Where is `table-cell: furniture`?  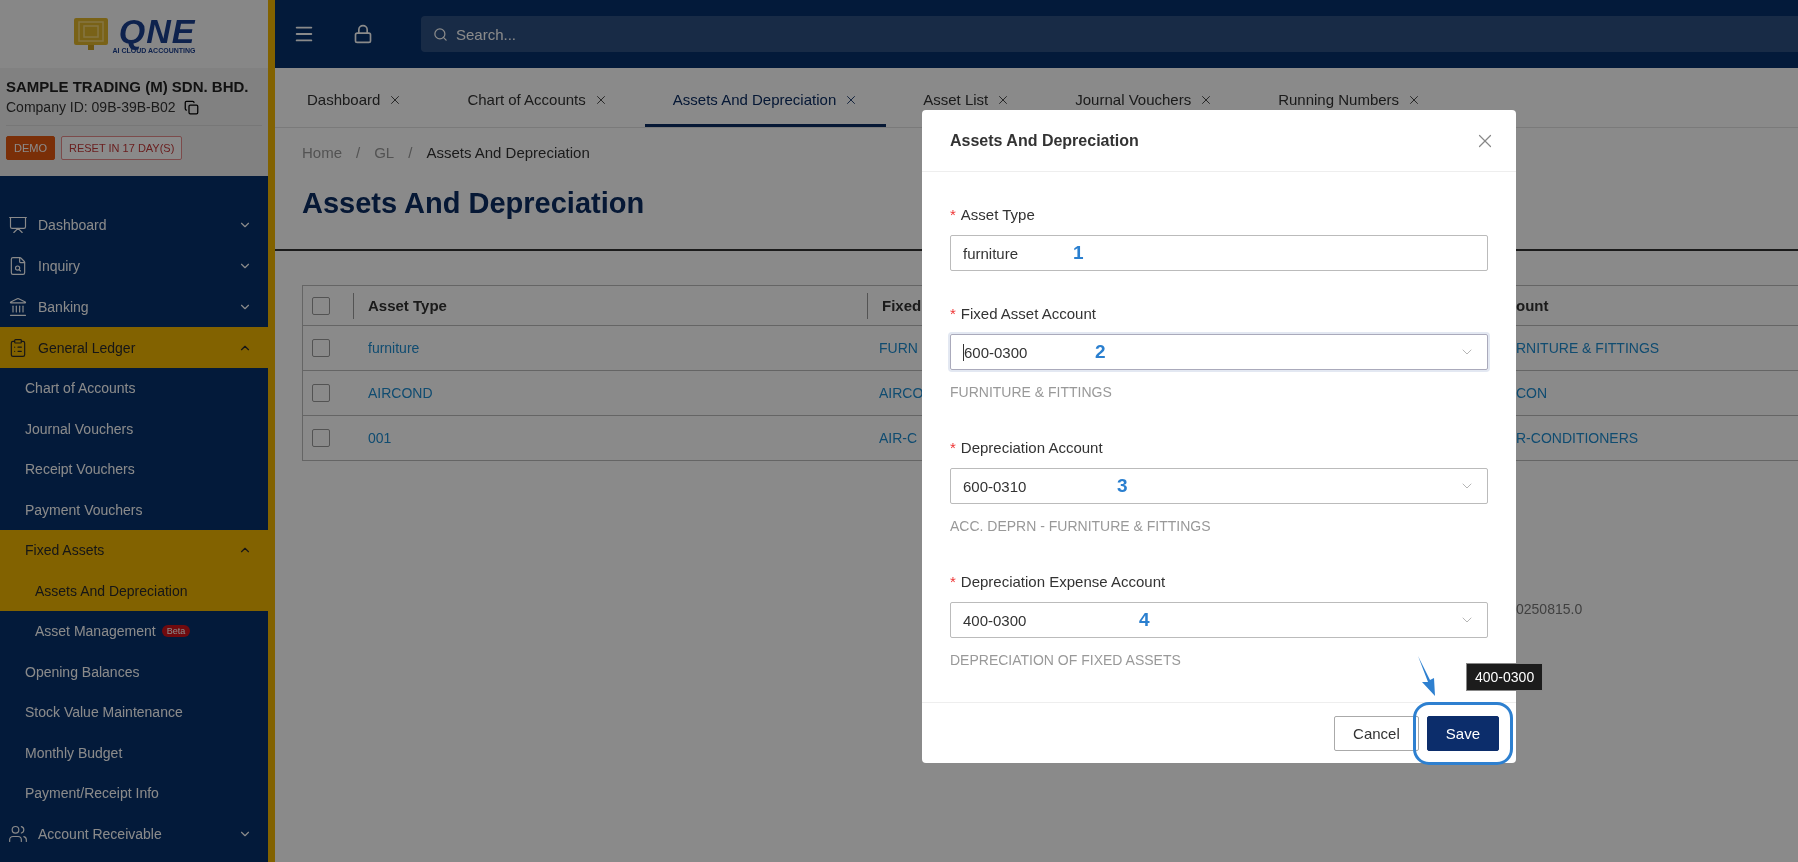 table-cell: furniture is located at coordinates (610, 348).